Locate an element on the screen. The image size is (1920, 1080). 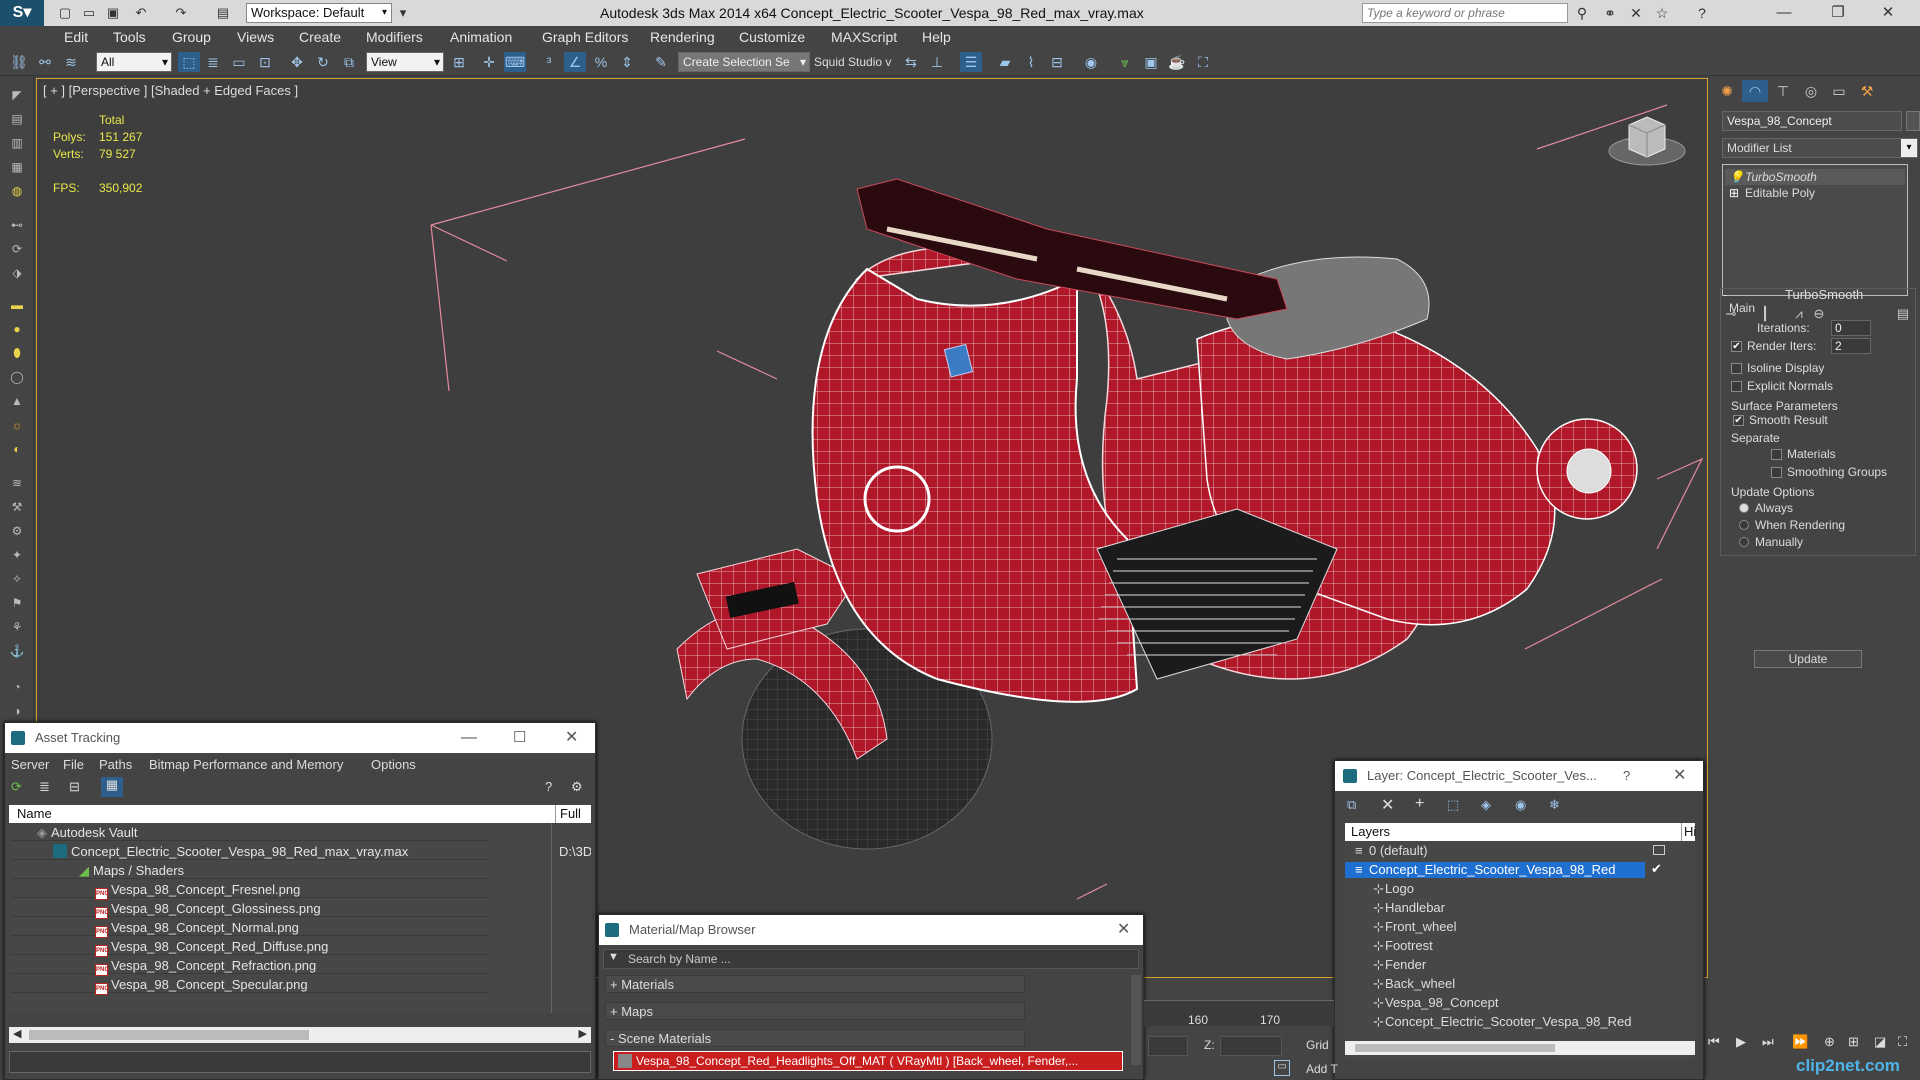
utilities-tab-icon: ⚒ is located at coordinates (1867, 91).